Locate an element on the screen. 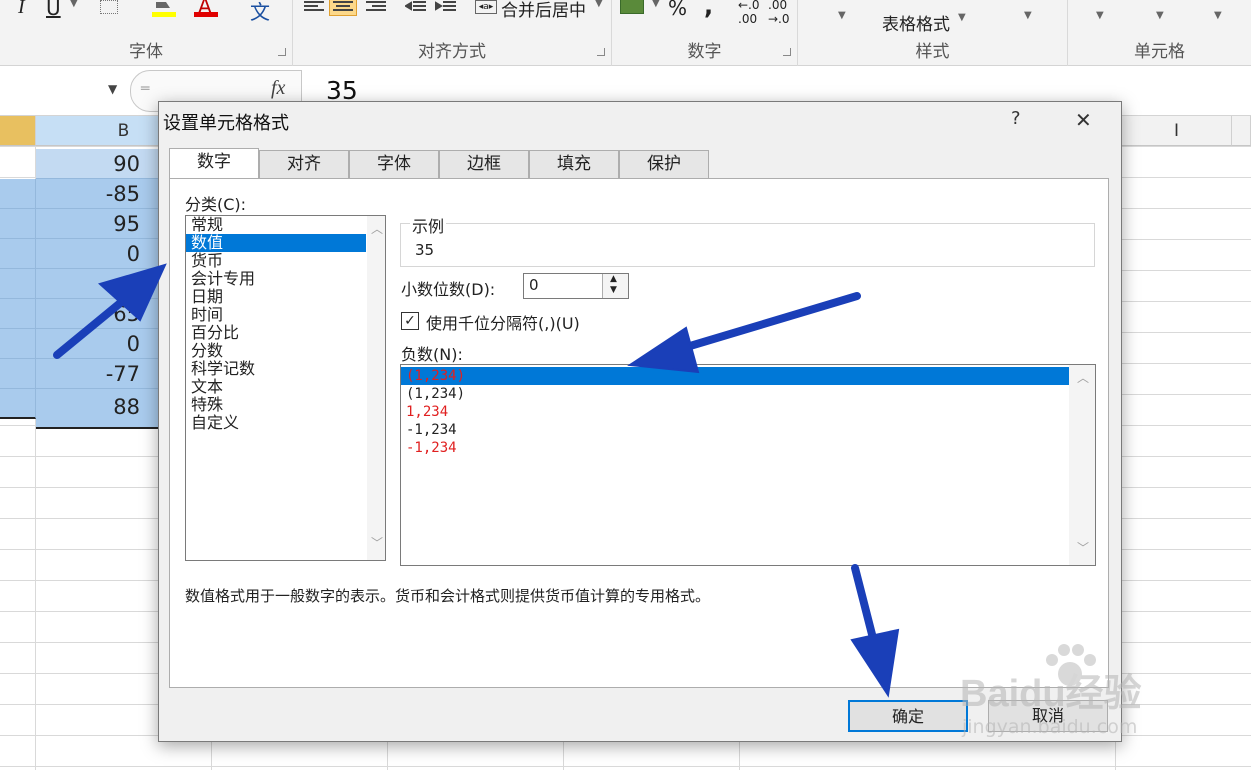  name-box-dropdown-icon: ▼ is located at coordinates (112, 89).